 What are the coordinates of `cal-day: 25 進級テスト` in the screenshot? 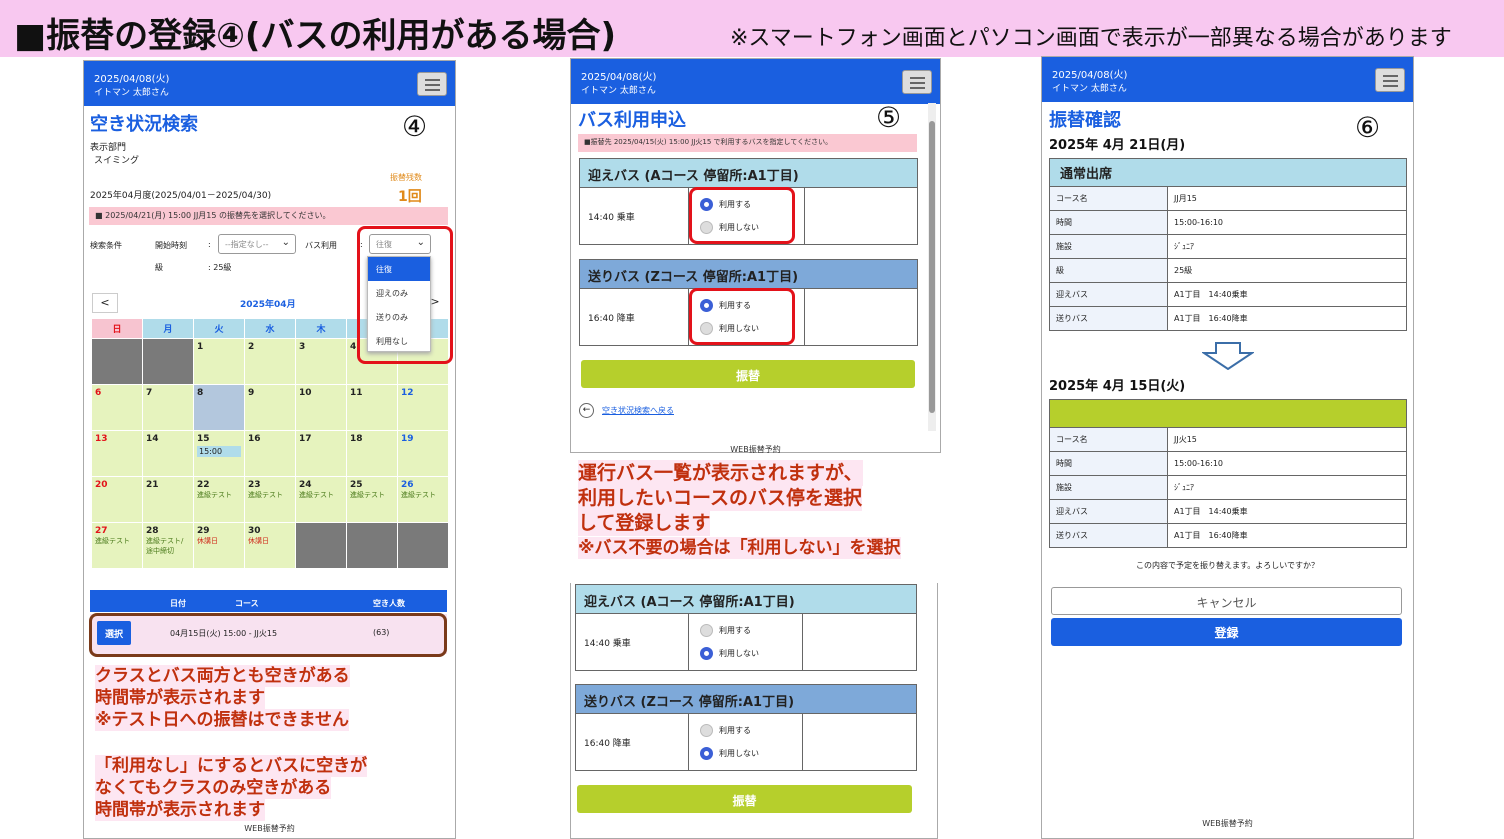 It's located at (372, 499).